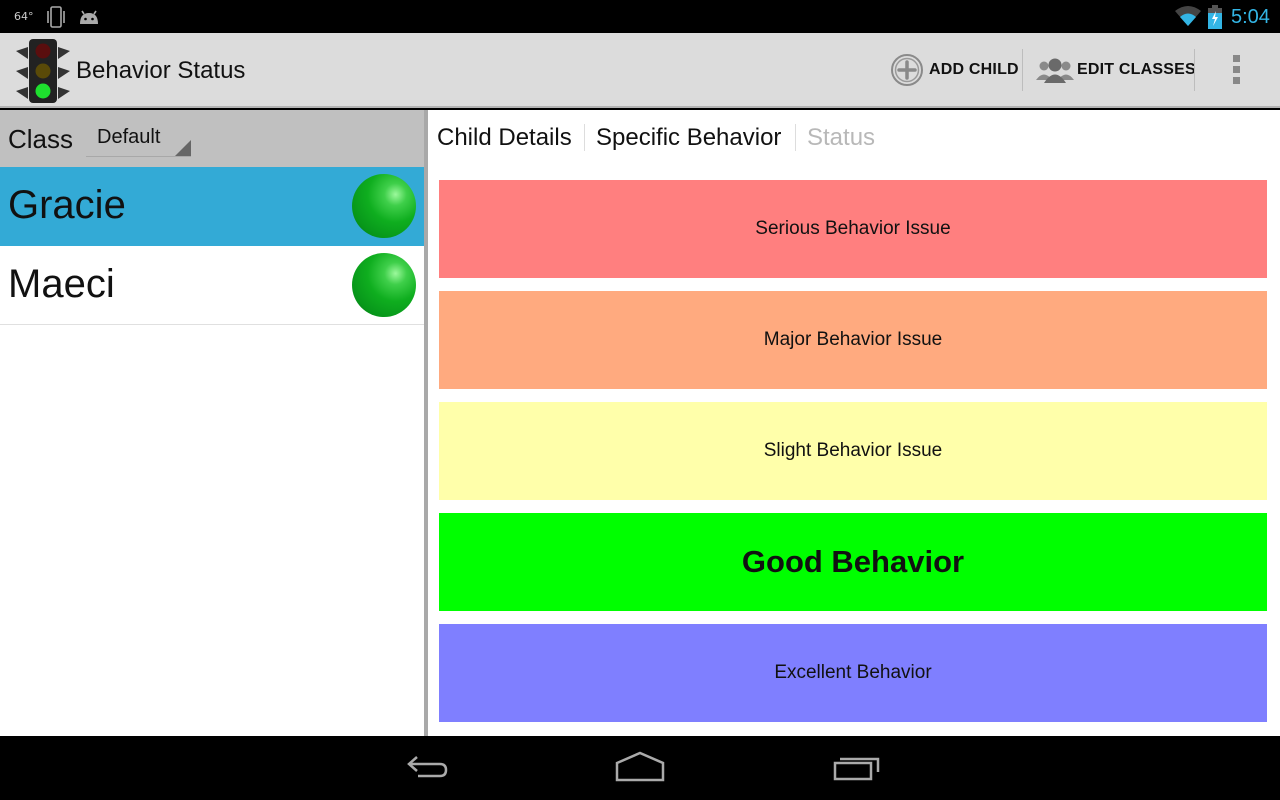 This screenshot has height=800, width=1280. I want to click on child-list-item: Gracie, so click(212, 206).